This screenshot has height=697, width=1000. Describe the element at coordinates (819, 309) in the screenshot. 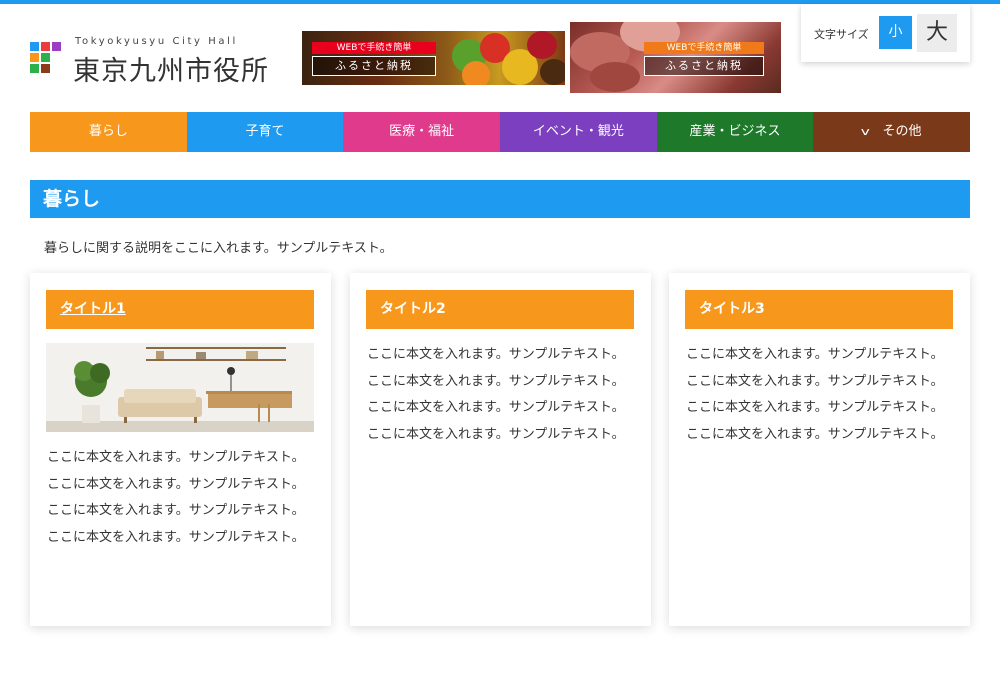

I see `card-title: タイトル3` at that location.